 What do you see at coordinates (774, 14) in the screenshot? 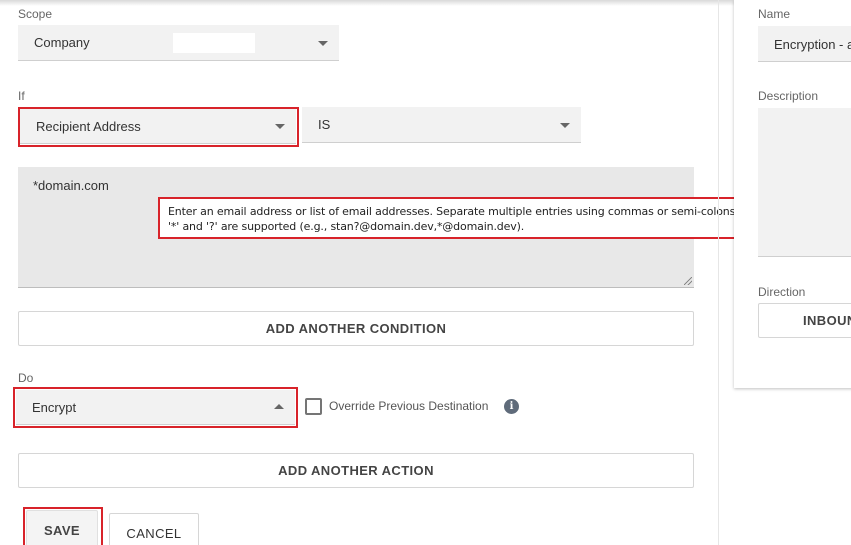
I see `name-label: Name` at bounding box center [774, 14].